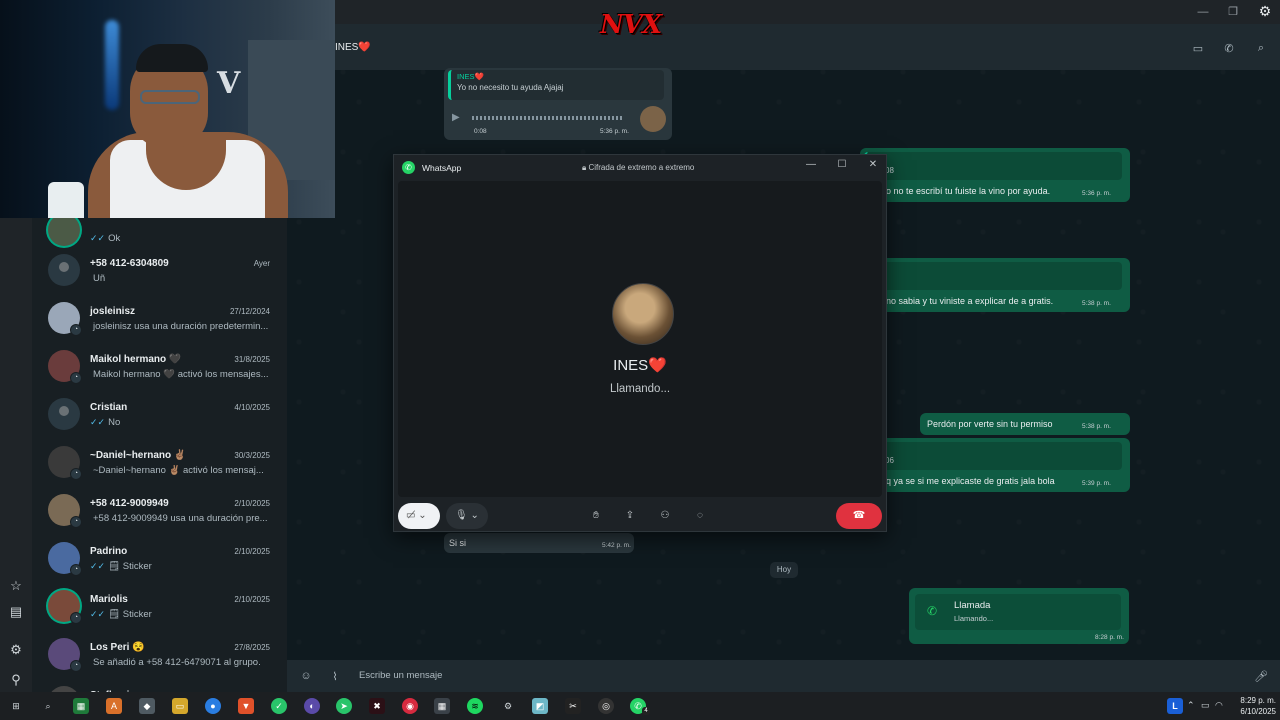  Describe the element at coordinates (147, 706) in the screenshot. I see `app-icon-cube: ◆` at that location.